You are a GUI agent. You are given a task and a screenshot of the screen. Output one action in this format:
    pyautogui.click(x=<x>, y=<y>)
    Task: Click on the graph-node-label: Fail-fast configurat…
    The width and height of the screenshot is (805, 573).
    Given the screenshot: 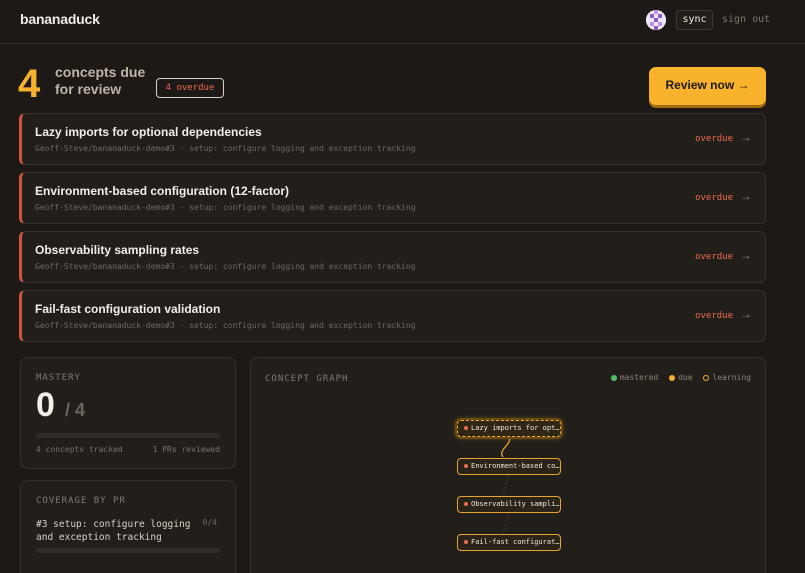 What is the action you would take?
    pyautogui.click(x=515, y=542)
    